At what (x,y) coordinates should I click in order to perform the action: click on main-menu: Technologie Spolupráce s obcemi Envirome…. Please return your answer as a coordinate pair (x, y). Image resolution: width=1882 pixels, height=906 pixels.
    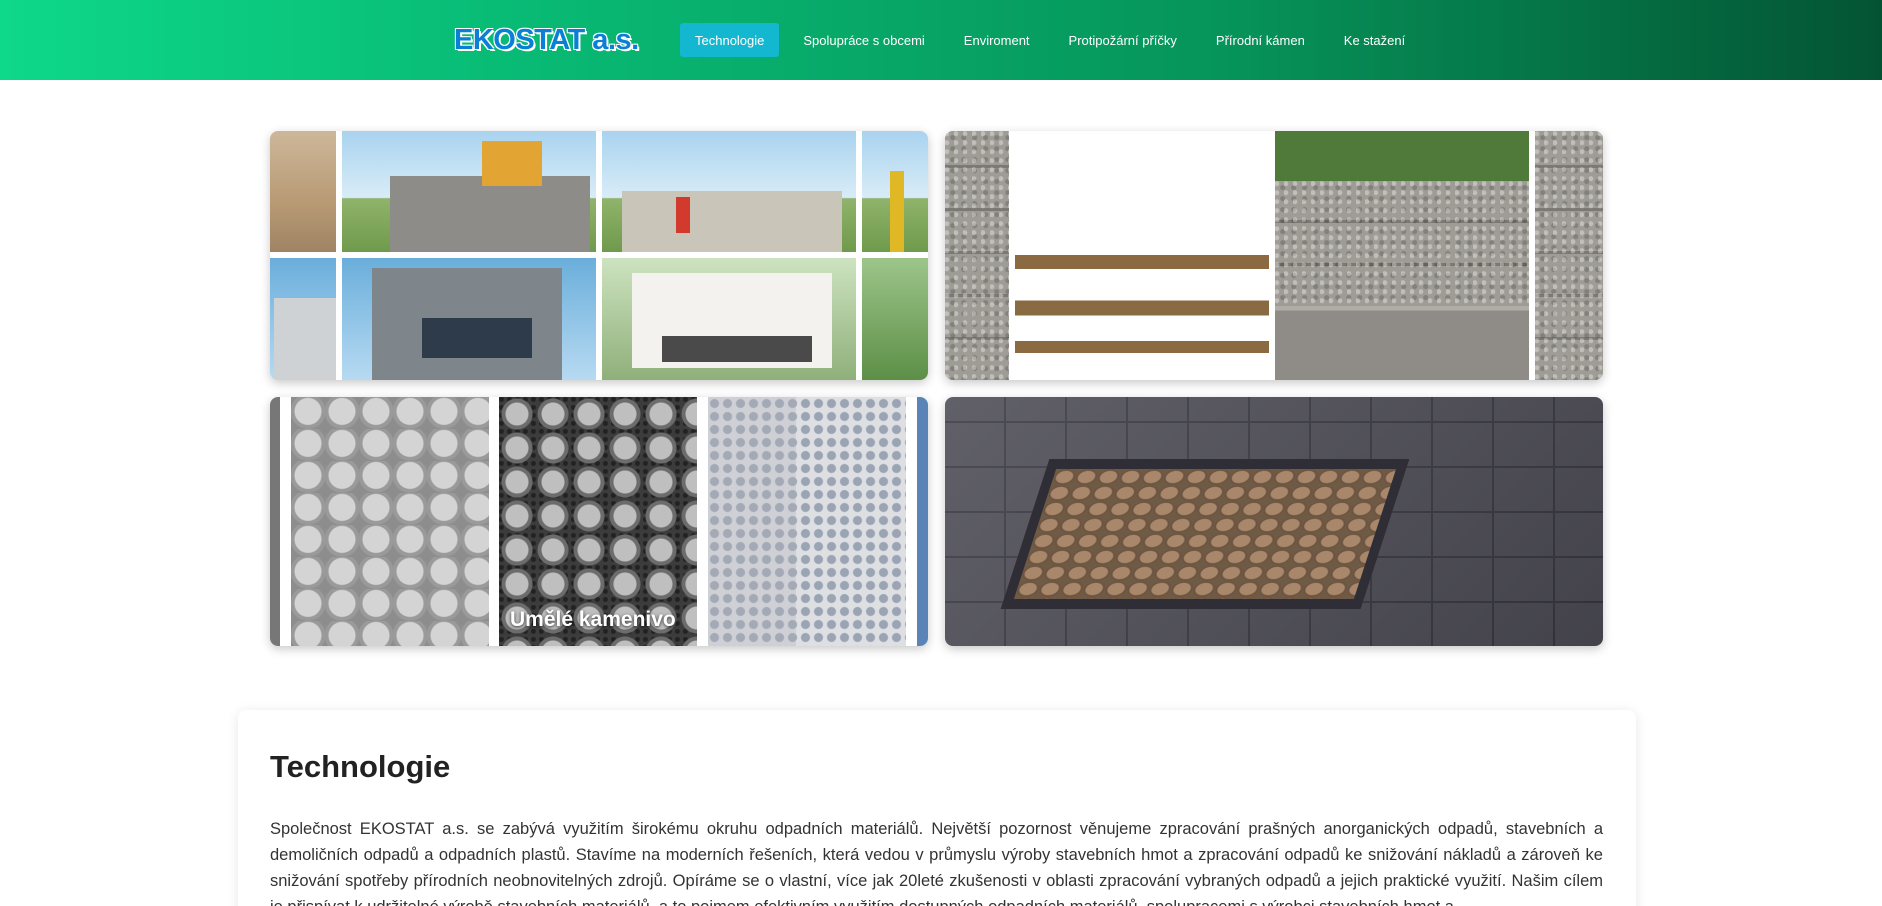
    Looking at the image, I should click on (1054, 40).